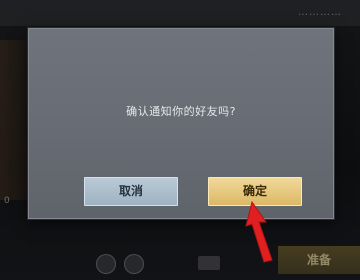 This screenshot has height=280, width=360. I want to click on background-ready-button: 准备, so click(319, 260).